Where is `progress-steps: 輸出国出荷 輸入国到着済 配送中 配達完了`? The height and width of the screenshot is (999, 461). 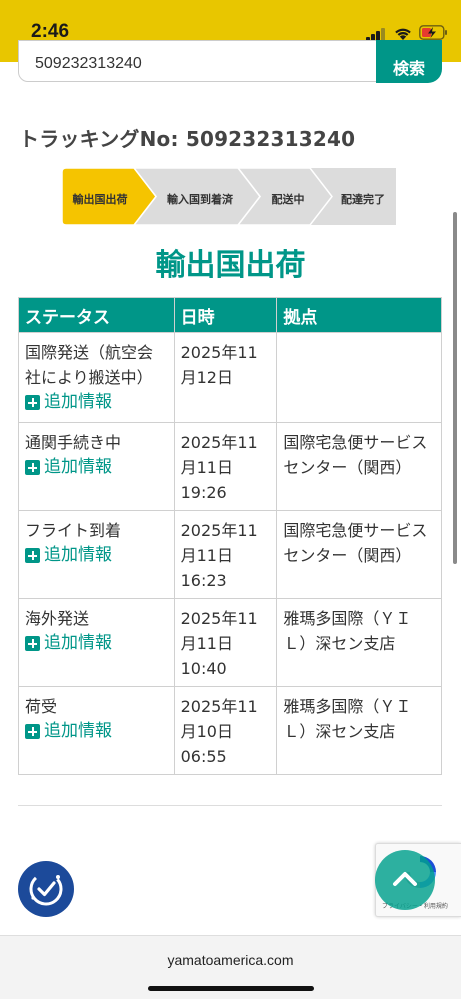 progress-steps: 輸出国出荷 輸入国到着済 配送中 配達完了 is located at coordinates (229, 196).